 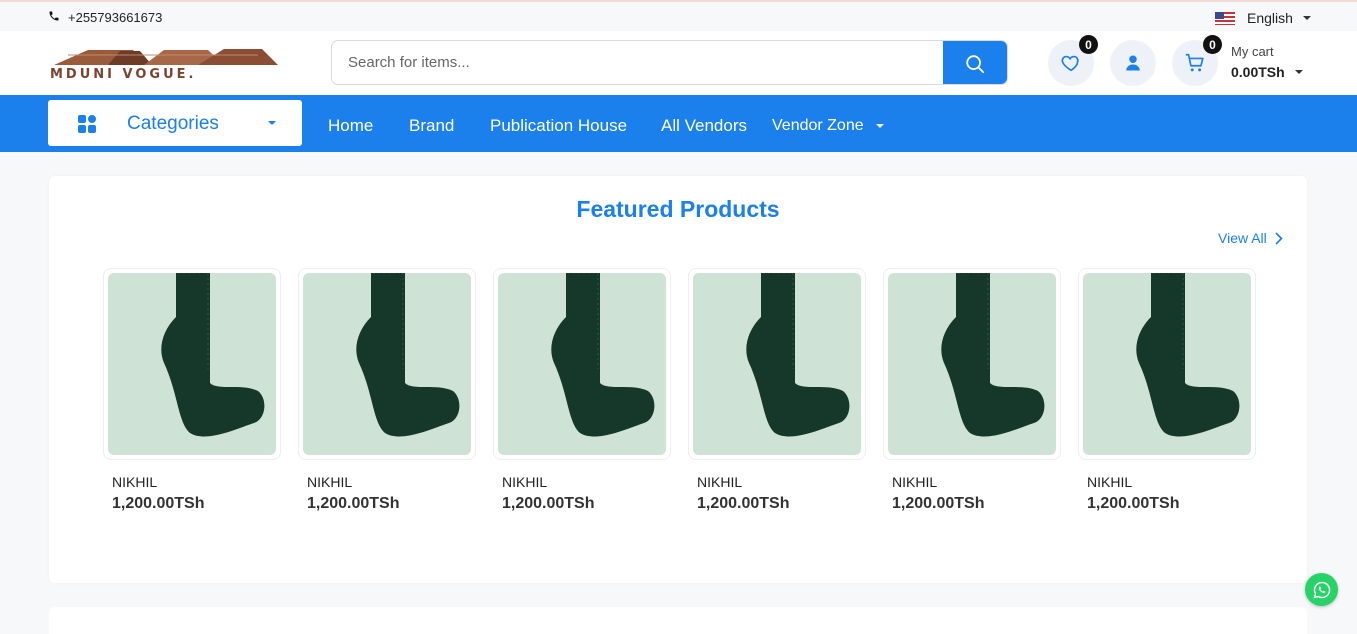 I want to click on cart-label: My cart, so click(x=1252, y=51).